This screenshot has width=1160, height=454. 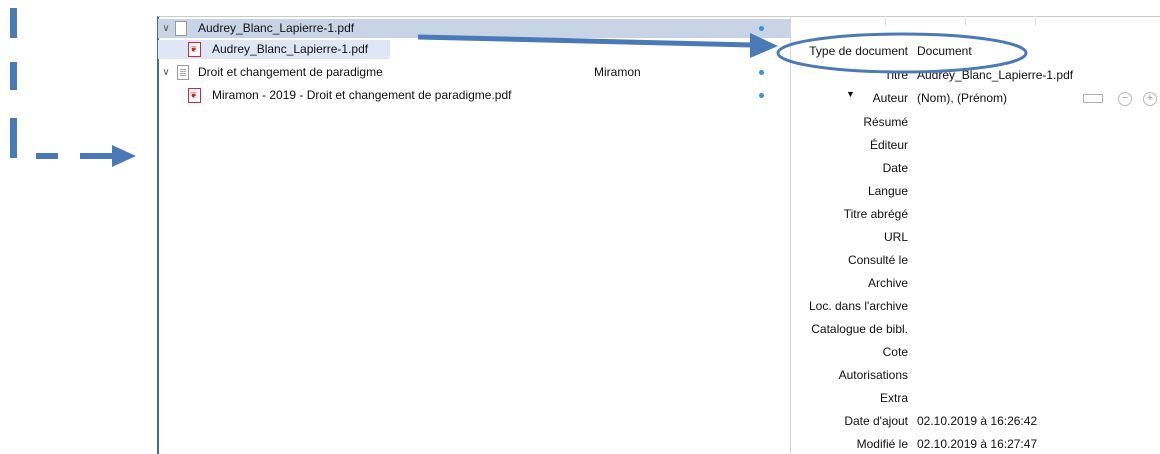 What do you see at coordinates (585, 41) in the screenshot?
I see `annotation-arrow-line` at bounding box center [585, 41].